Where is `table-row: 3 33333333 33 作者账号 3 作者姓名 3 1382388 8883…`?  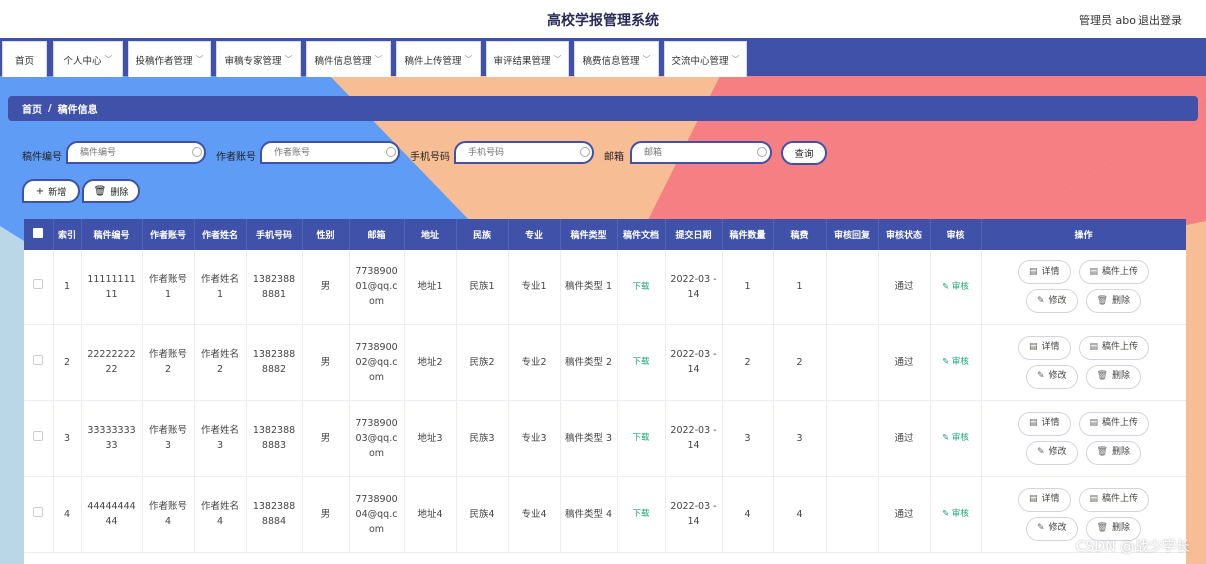 table-row: 3 33333333 33 作者账号 3 作者姓名 3 1382388 8883… is located at coordinates (605, 438).